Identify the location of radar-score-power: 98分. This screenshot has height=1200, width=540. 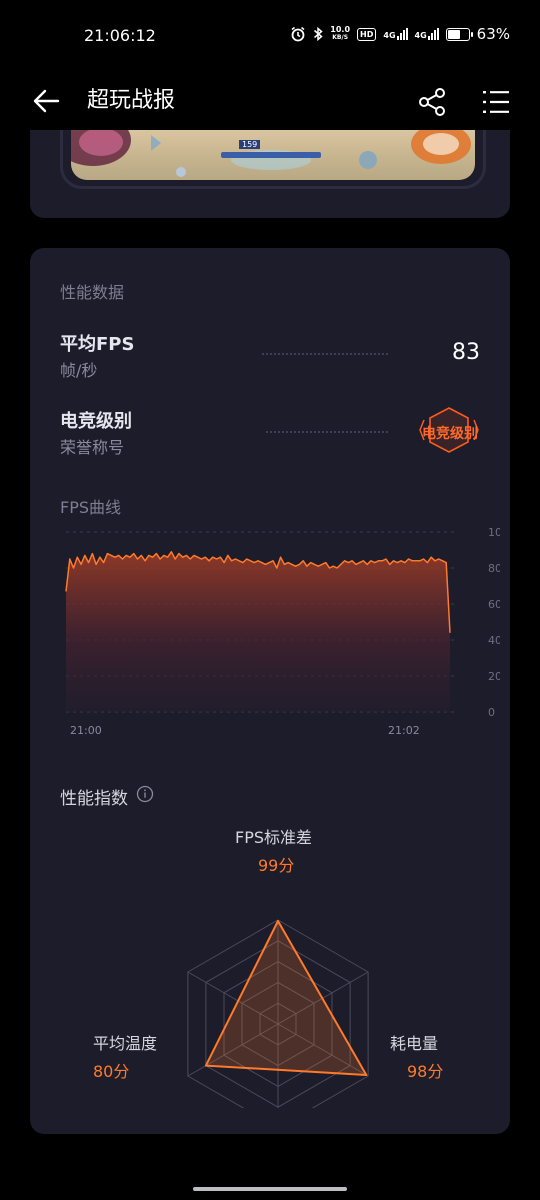
(425, 1071).